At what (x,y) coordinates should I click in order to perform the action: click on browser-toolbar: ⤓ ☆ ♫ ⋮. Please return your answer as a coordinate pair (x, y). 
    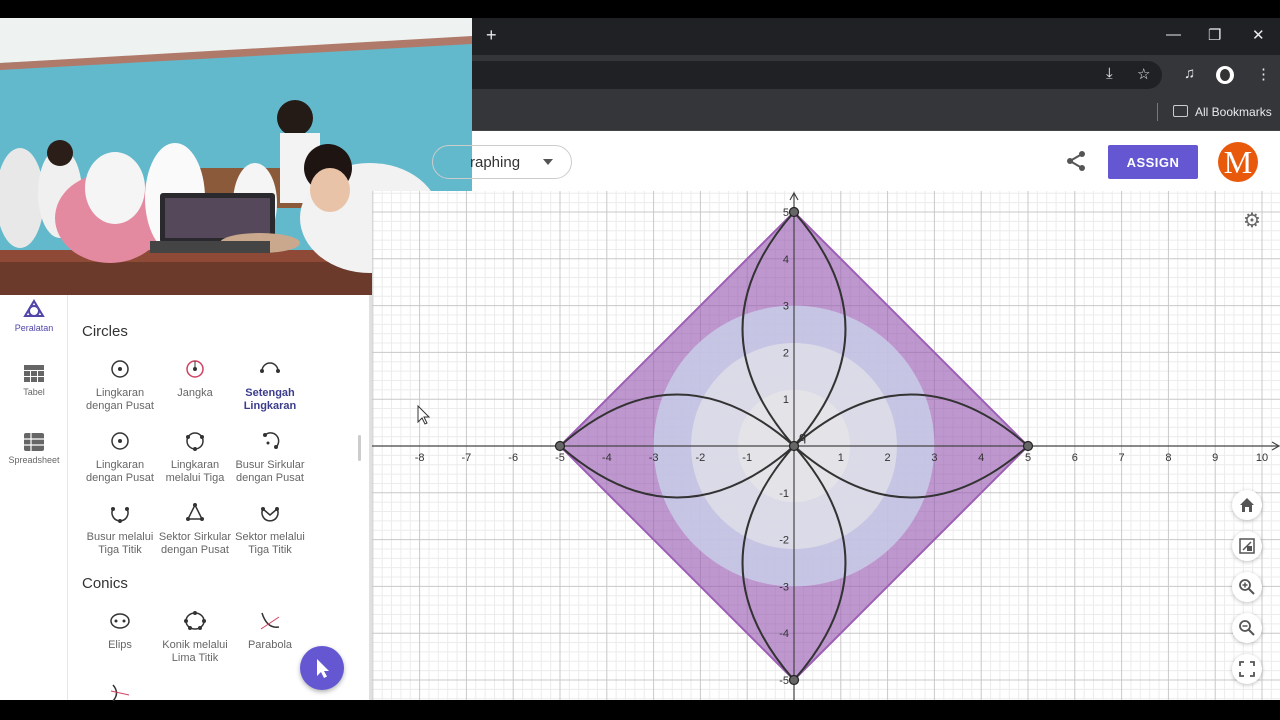
    Looking at the image, I should click on (876, 75).